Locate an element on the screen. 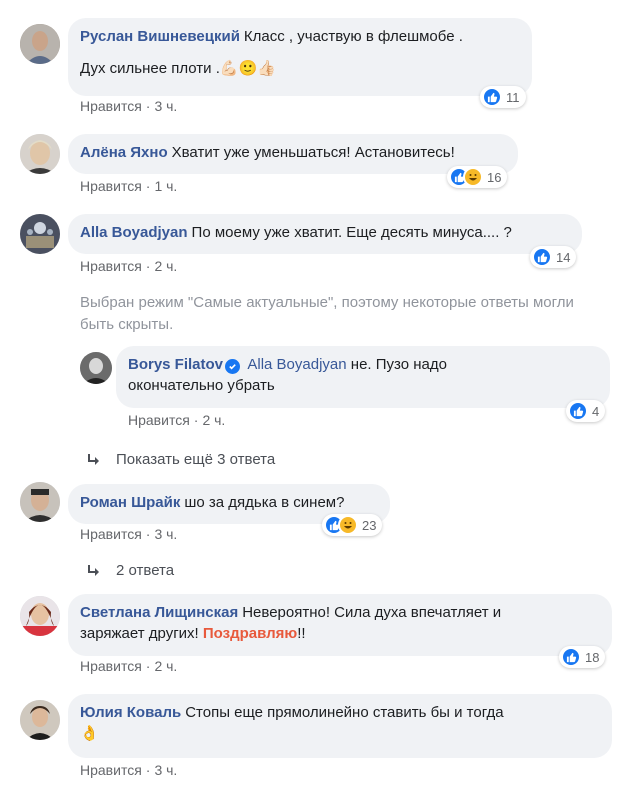 This screenshot has width=633, height=789. comment-text: окончательно убрать is located at coordinates (201, 385).